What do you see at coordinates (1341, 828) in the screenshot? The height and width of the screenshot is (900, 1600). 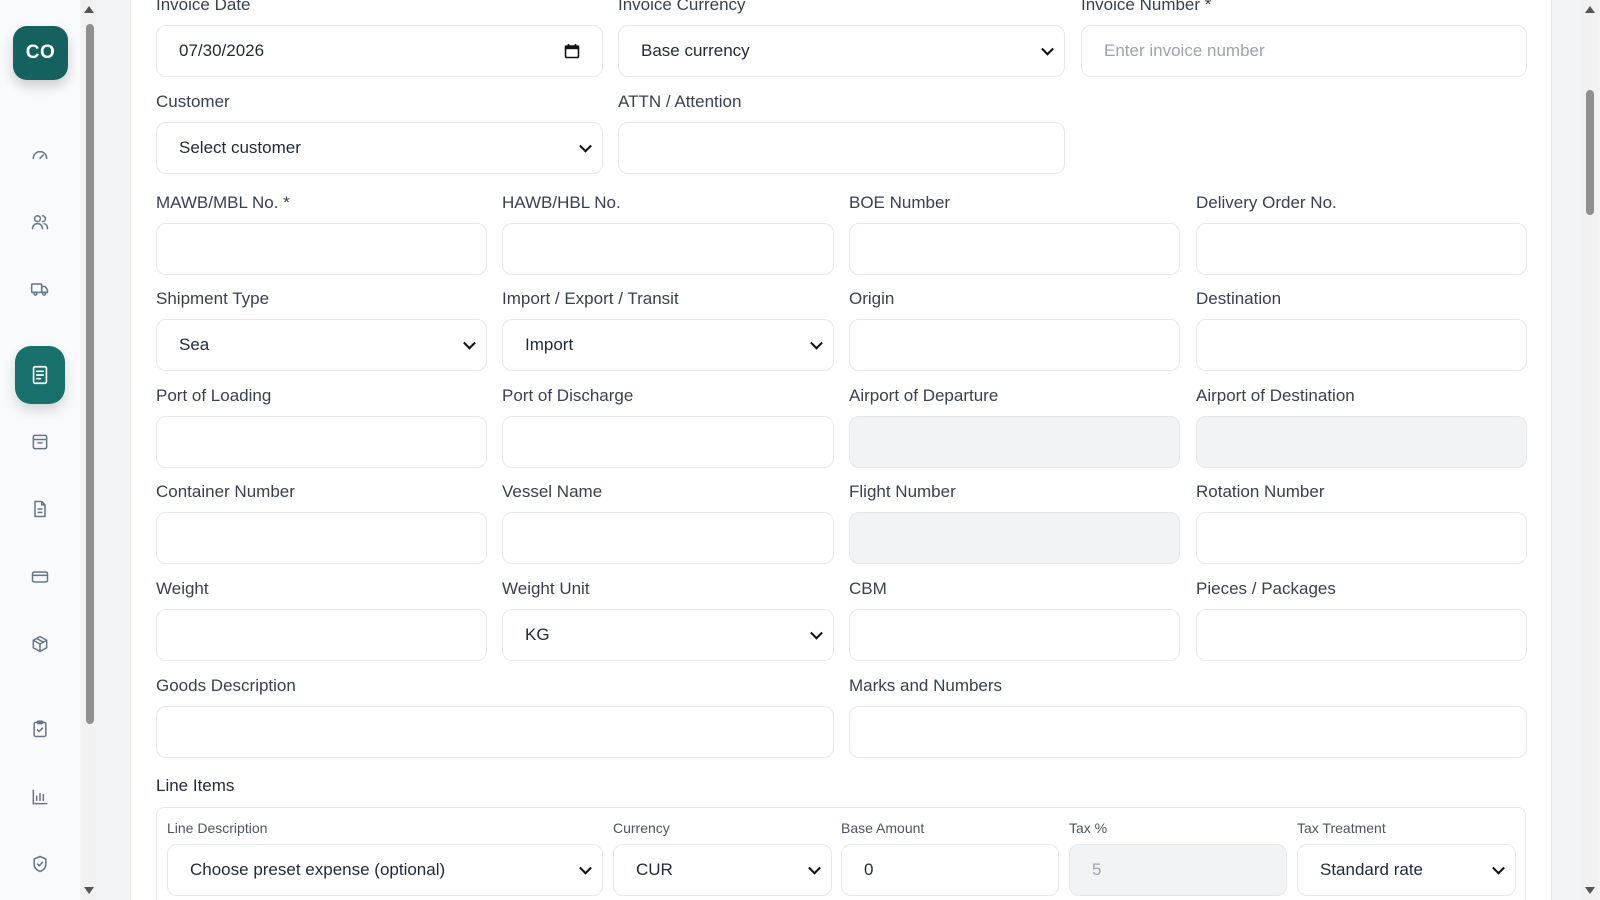 I see `tax-treatment-label: Tax Treatment` at bounding box center [1341, 828].